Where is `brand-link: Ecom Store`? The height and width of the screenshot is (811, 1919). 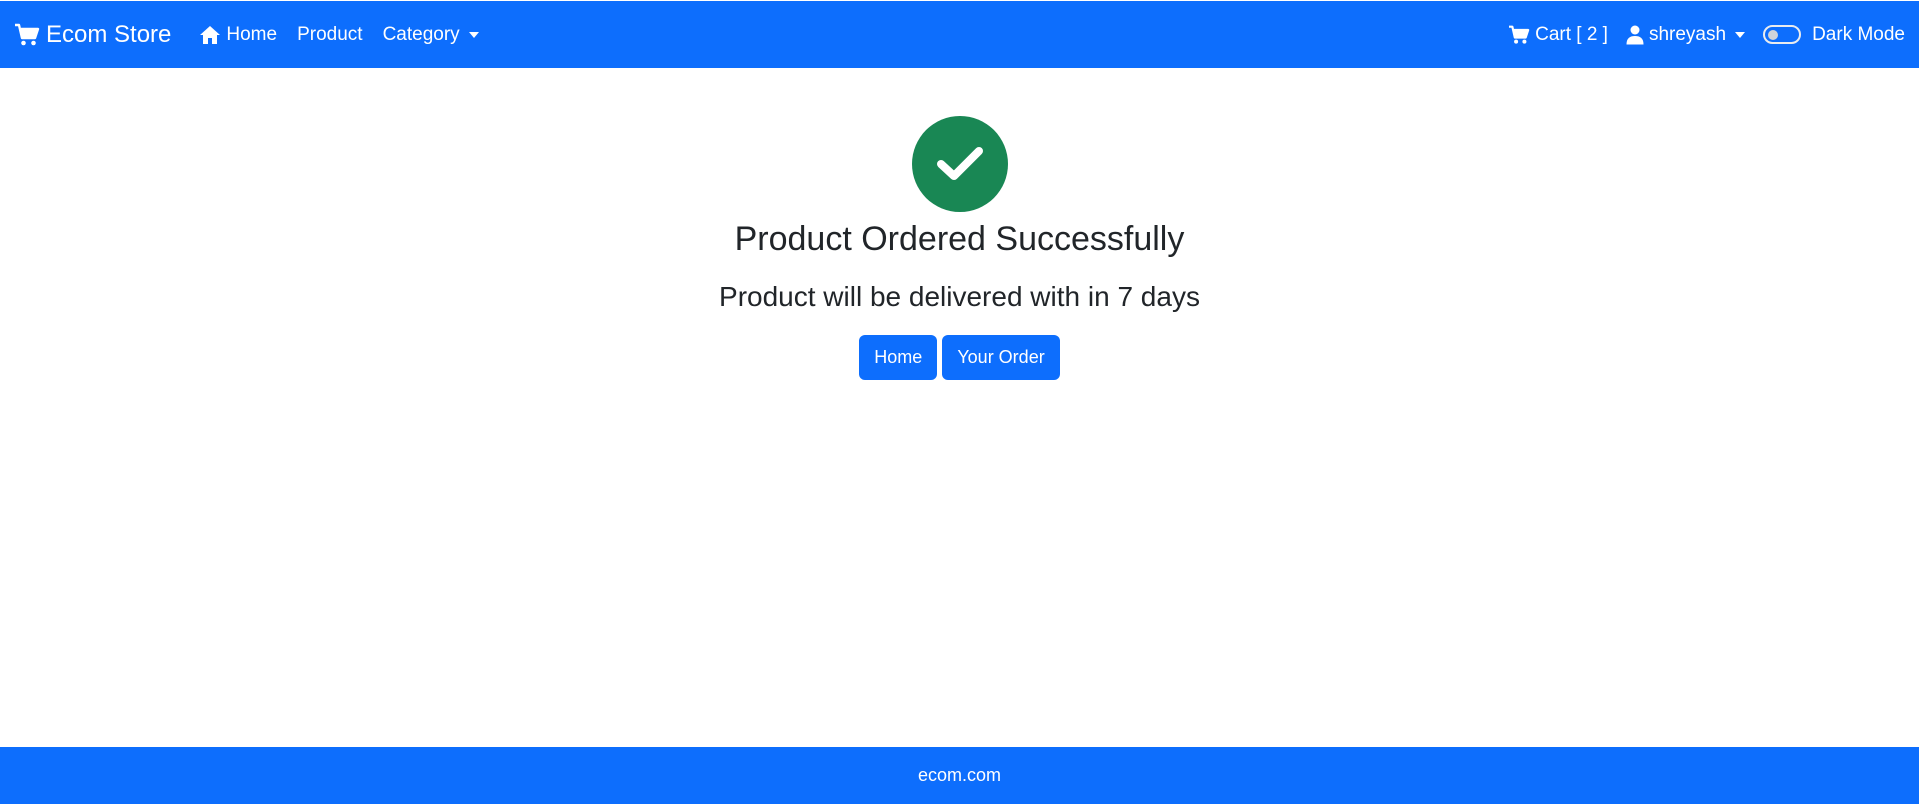
brand-link: Ecom Store is located at coordinates (92, 35).